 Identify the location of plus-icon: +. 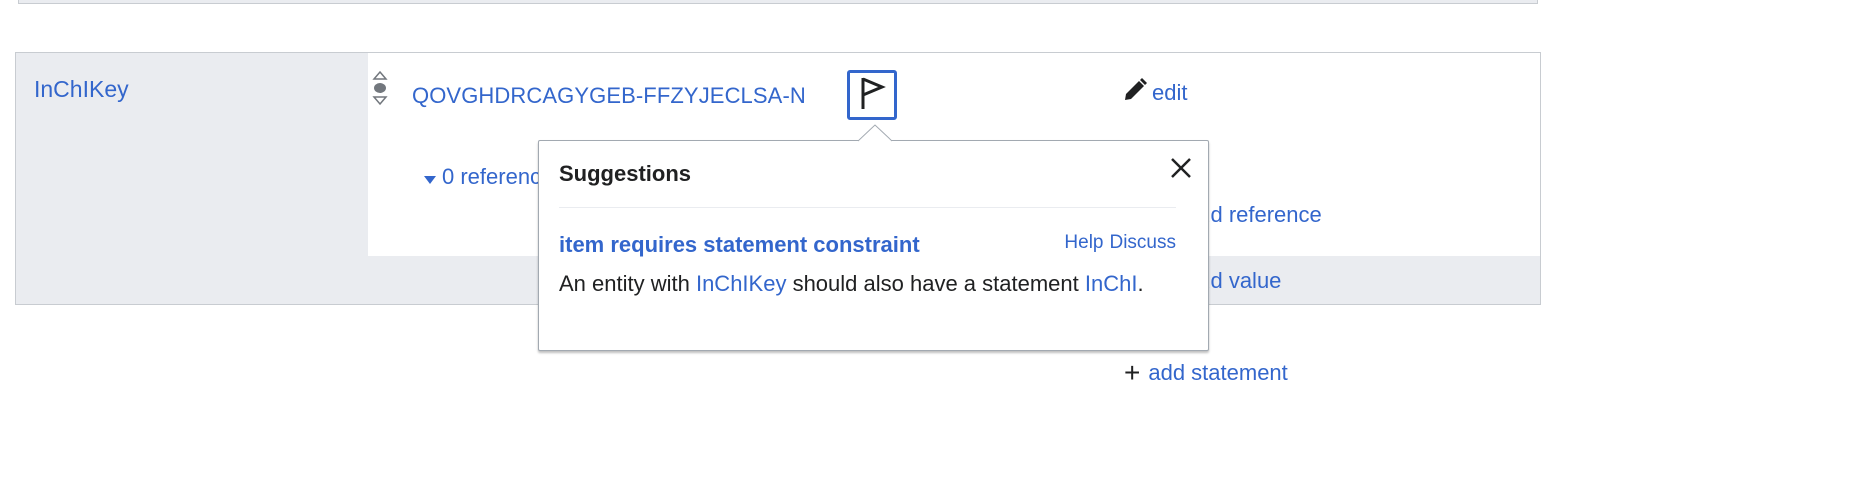
(1132, 372).